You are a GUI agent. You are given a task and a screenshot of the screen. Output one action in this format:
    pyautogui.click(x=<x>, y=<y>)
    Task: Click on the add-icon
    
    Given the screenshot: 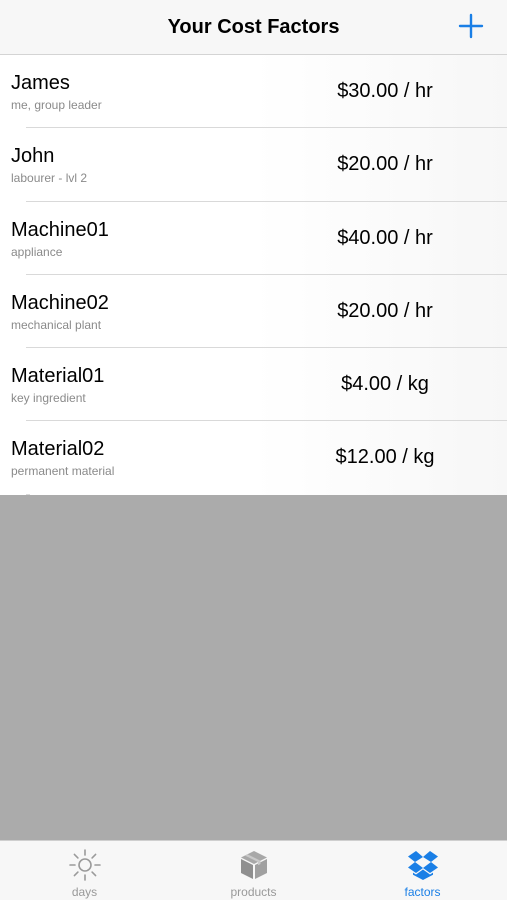 What is the action you would take?
    pyautogui.click(x=471, y=26)
    